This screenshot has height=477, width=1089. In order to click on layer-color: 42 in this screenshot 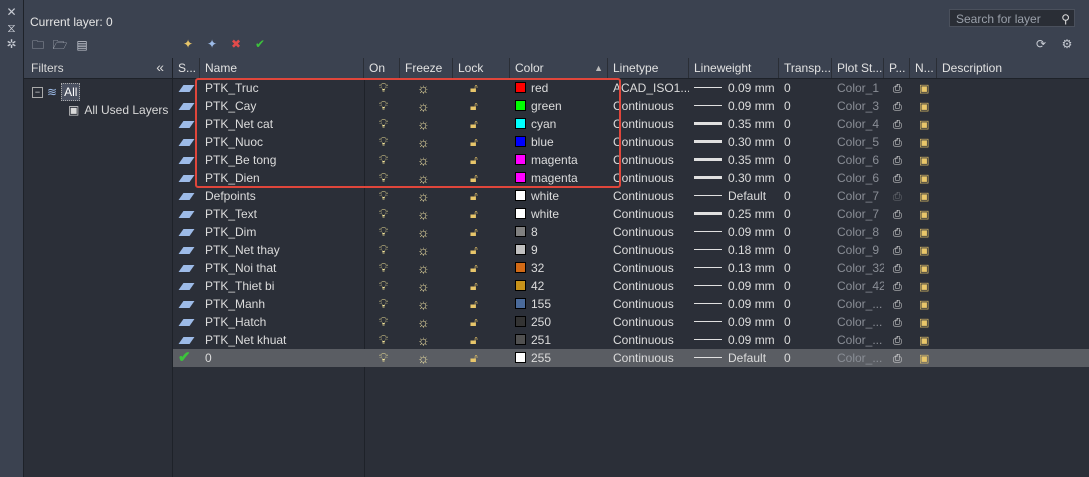, I will do `click(559, 286)`.